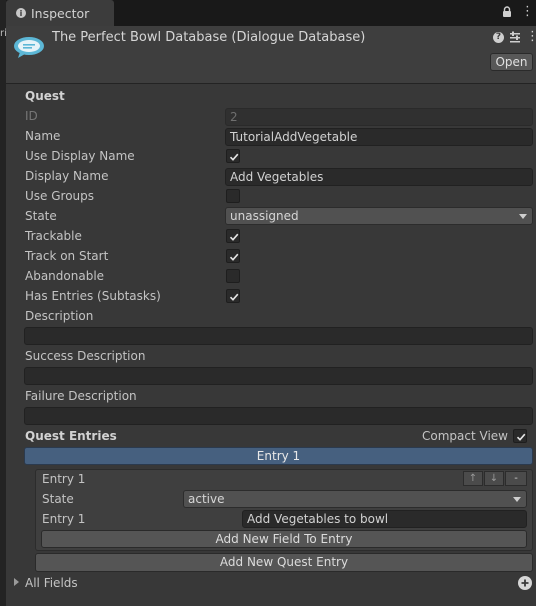 The width and height of the screenshot is (536, 606). Describe the element at coordinates (51, 583) in the screenshot. I see `all-fields-foldout: All Fields` at that location.